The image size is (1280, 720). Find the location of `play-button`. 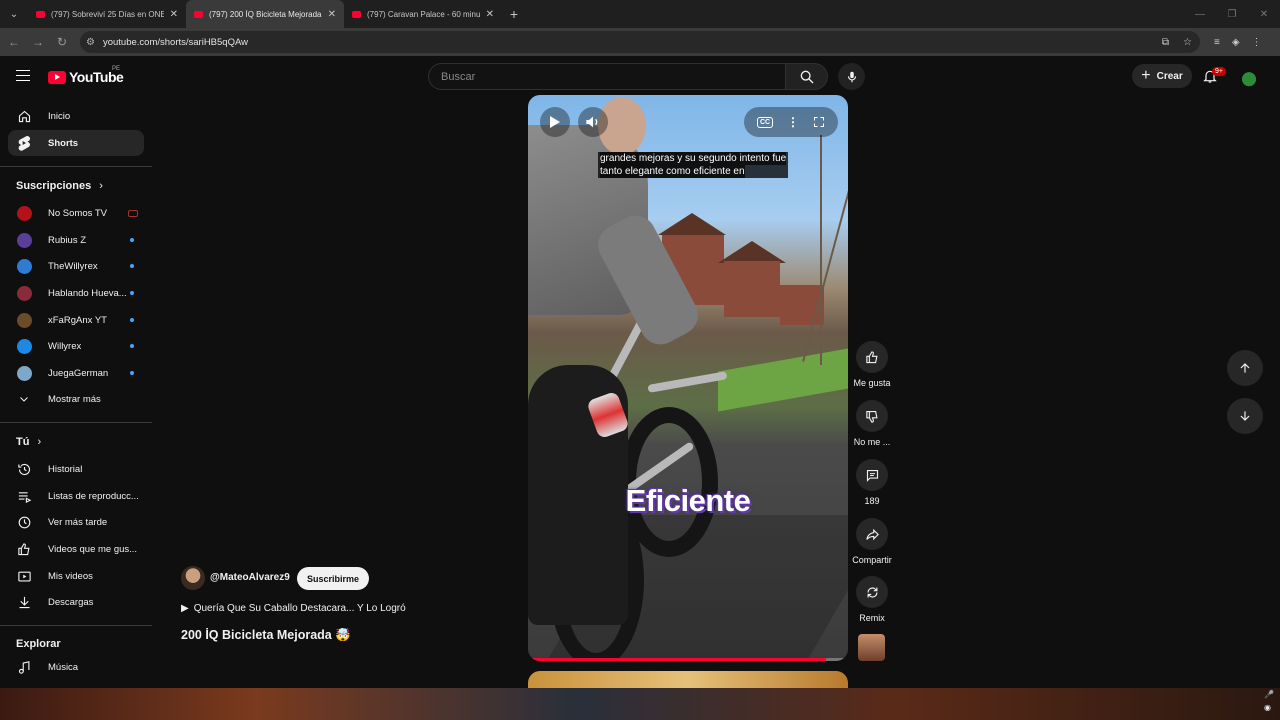

play-button is located at coordinates (555, 122).